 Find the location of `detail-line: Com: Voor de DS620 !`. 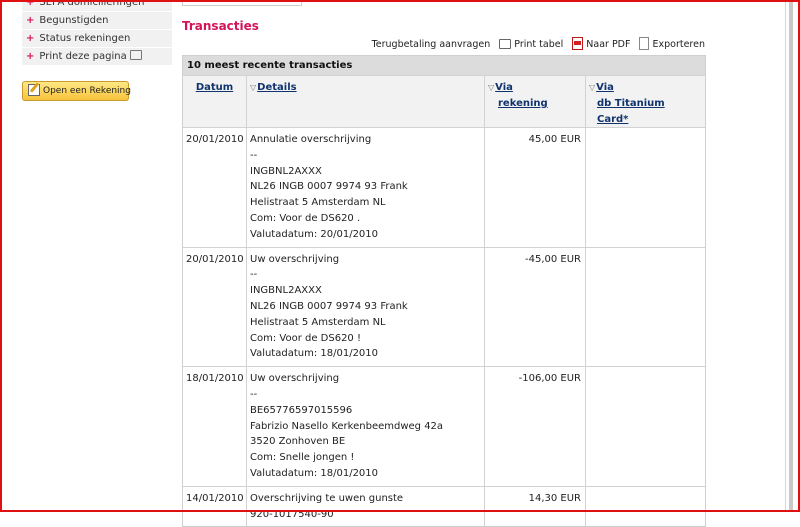

detail-line: Com: Voor de DS620 ! is located at coordinates (305, 338).